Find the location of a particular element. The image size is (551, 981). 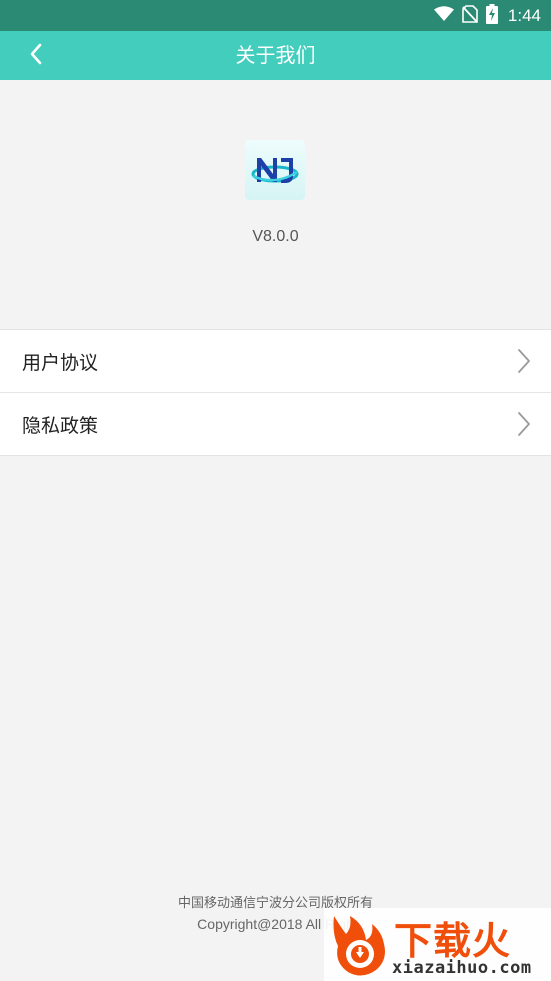

app-logo is located at coordinates (275, 170).